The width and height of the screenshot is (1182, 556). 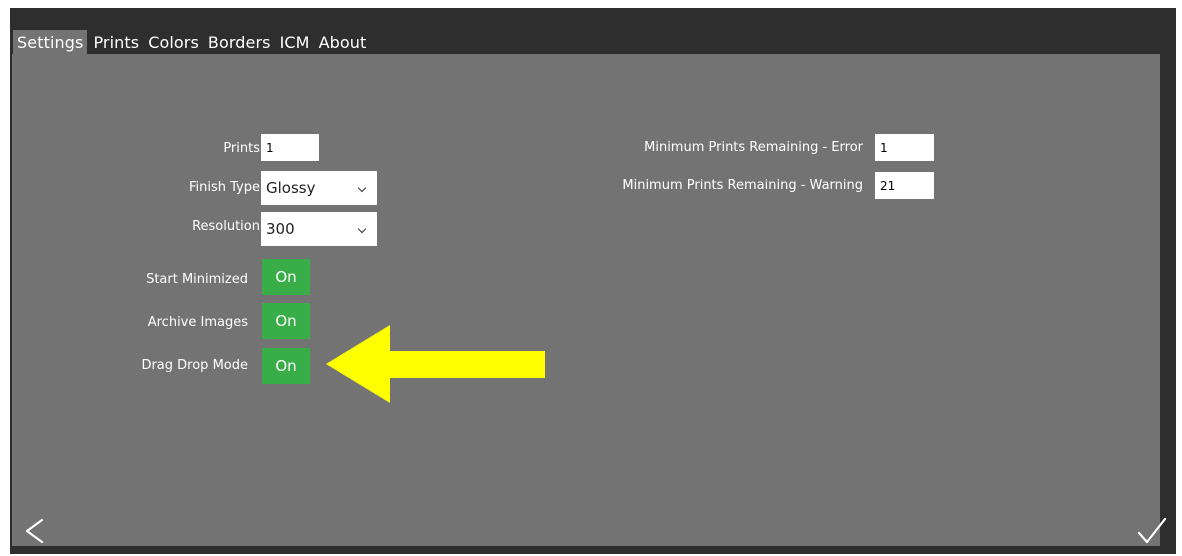 I want to click on min-prints-error-input, so click(x=904, y=147).